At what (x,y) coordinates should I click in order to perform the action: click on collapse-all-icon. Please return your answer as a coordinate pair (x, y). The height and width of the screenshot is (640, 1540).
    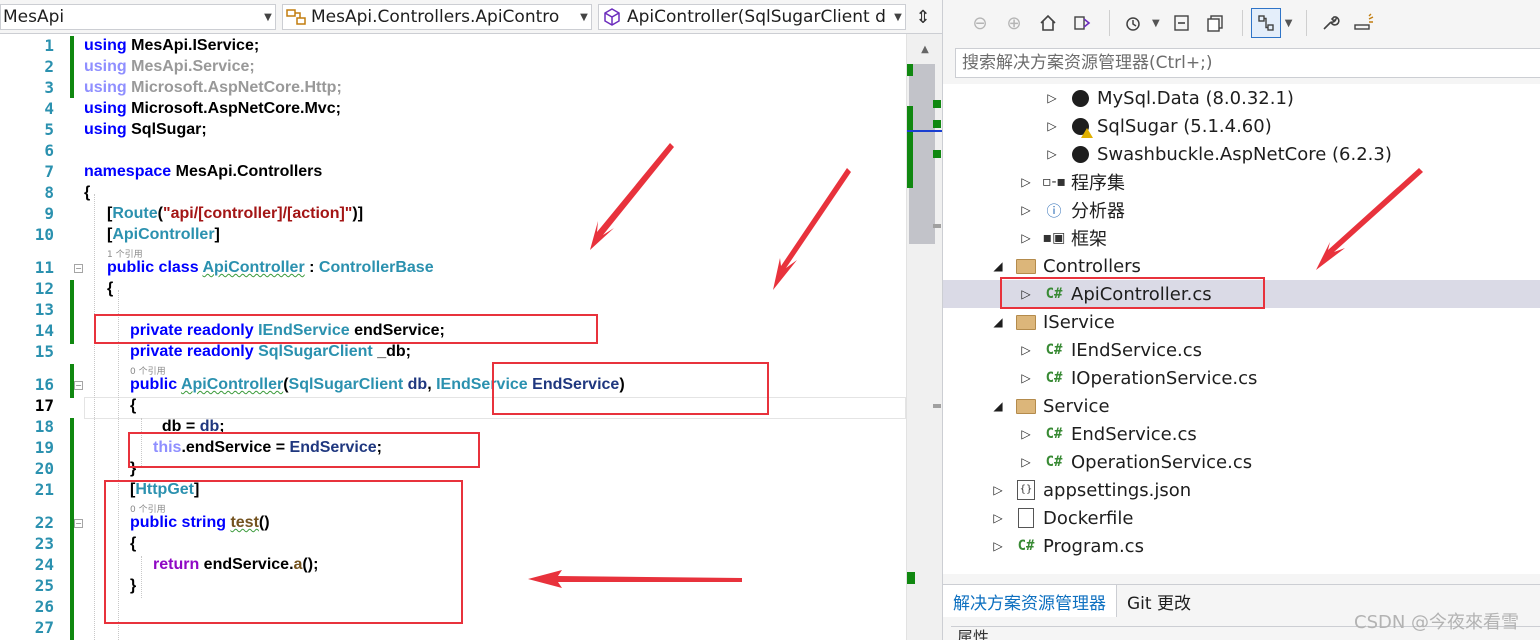
    Looking at the image, I should click on (1181, 23).